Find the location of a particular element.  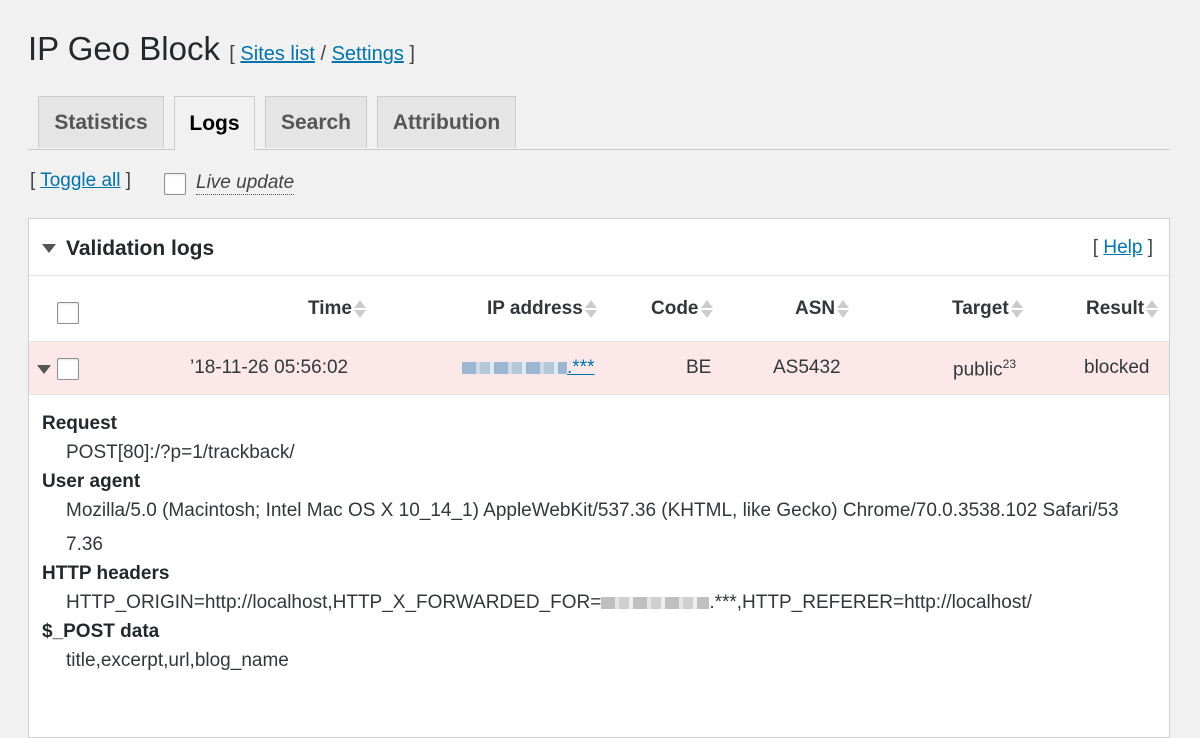

column-code: Code is located at coordinates (682, 309).